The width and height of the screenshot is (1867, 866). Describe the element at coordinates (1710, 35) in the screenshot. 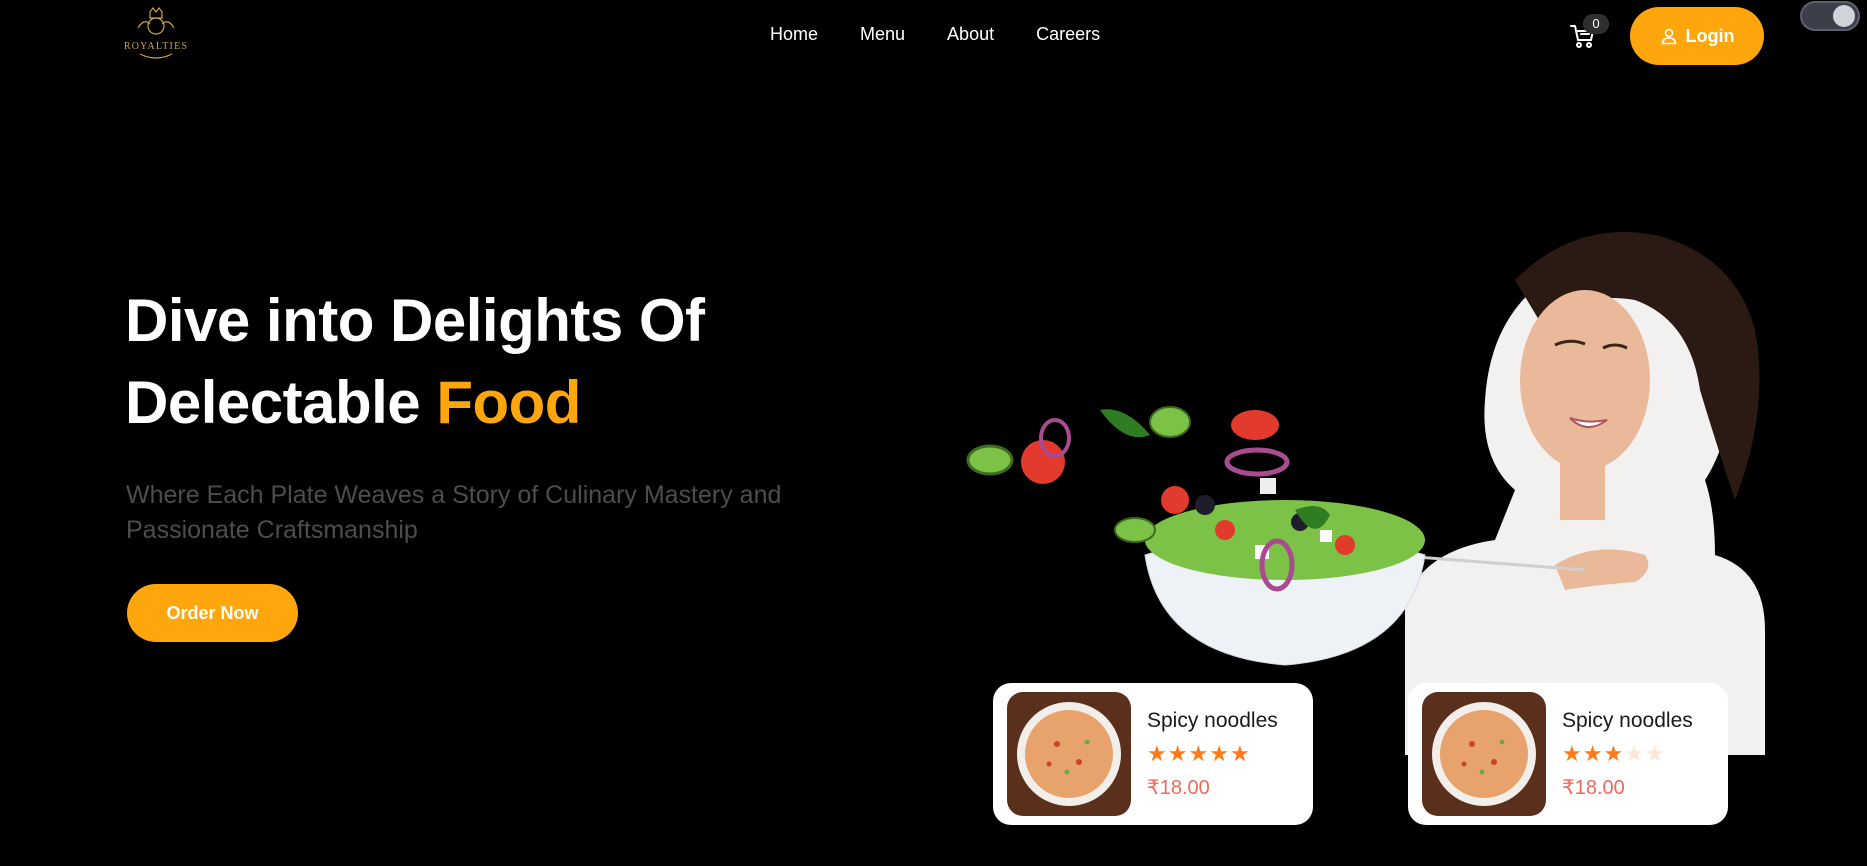

I see `login-label: Login` at that location.